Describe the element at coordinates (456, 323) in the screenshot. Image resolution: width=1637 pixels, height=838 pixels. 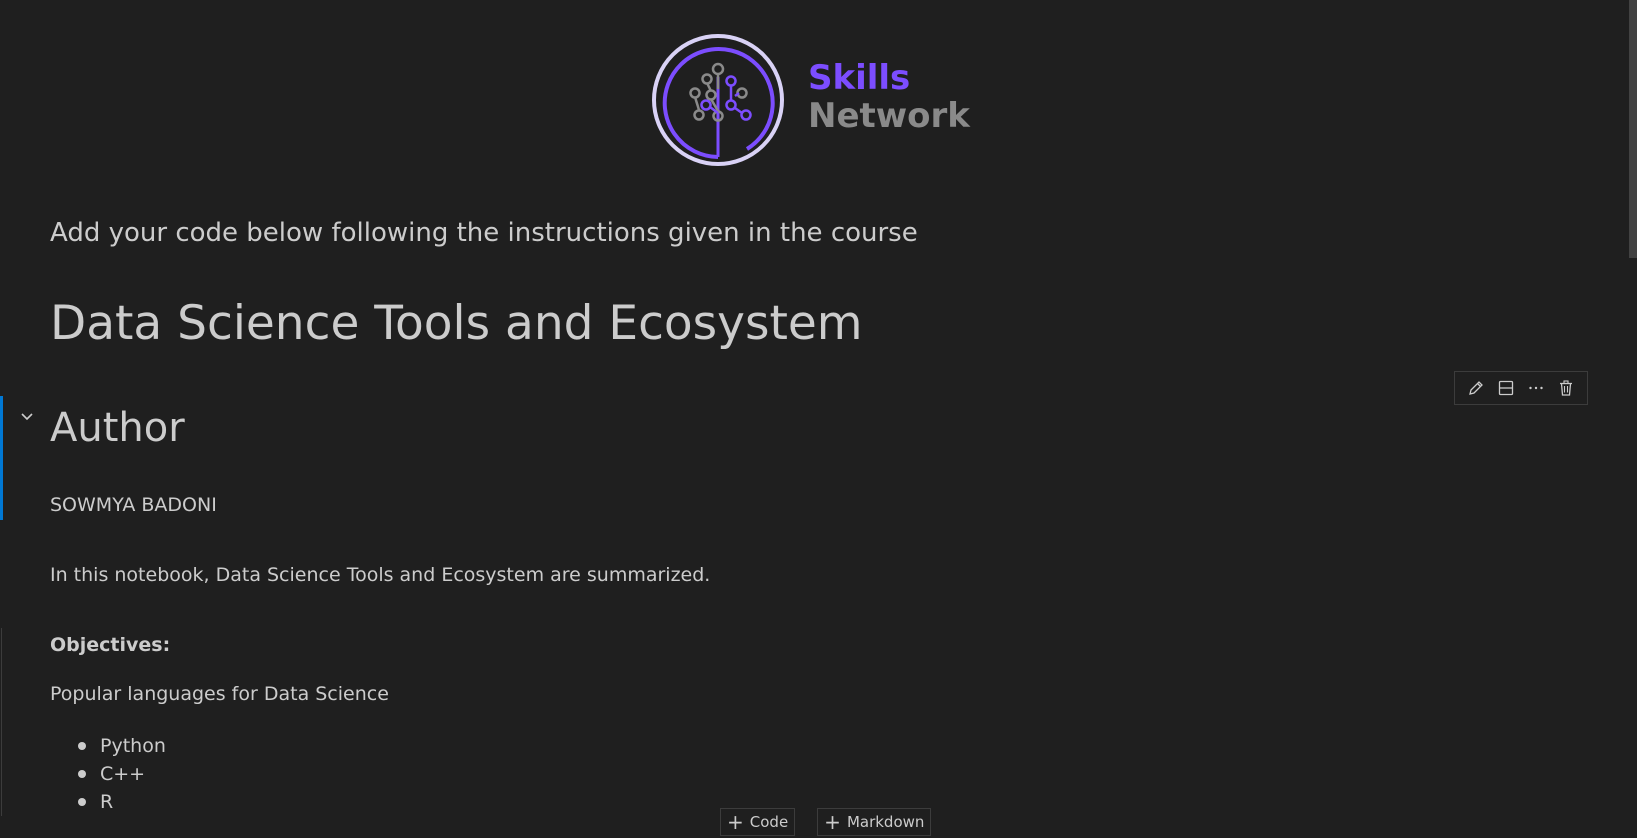
I see `notebook-title: Data Science Tools and Ecosystem` at that location.